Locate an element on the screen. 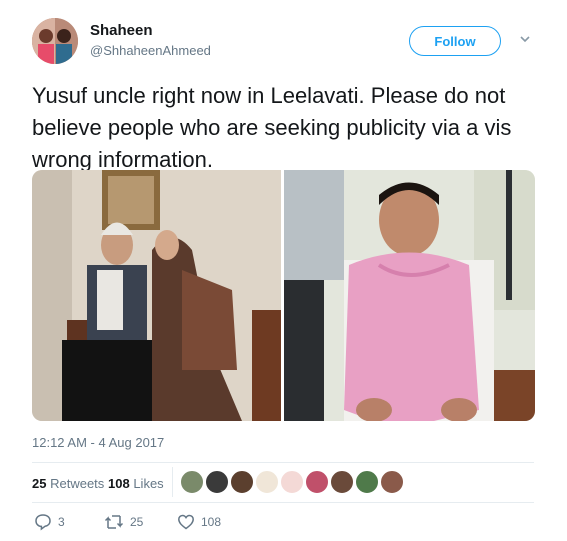 This screenshot has height=541, width=567. retweet-button: 25 is located at coordinates (123, 522).